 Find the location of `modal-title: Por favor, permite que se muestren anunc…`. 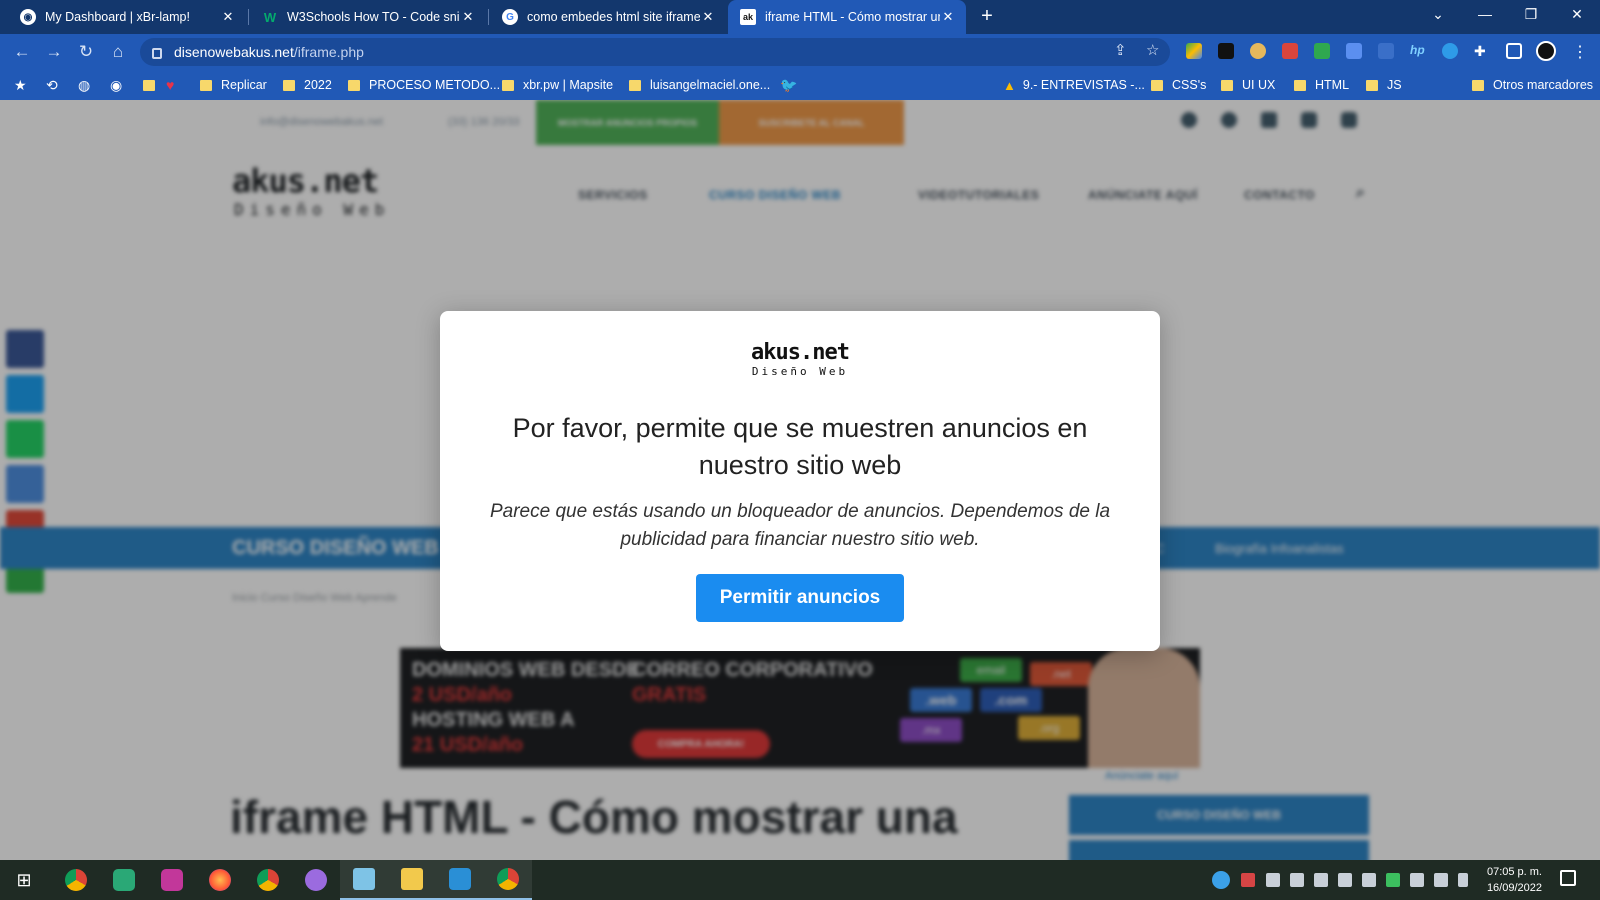

modal-title: Por favor, permite que se muestren anunc… is located at coordinates (800, 446).